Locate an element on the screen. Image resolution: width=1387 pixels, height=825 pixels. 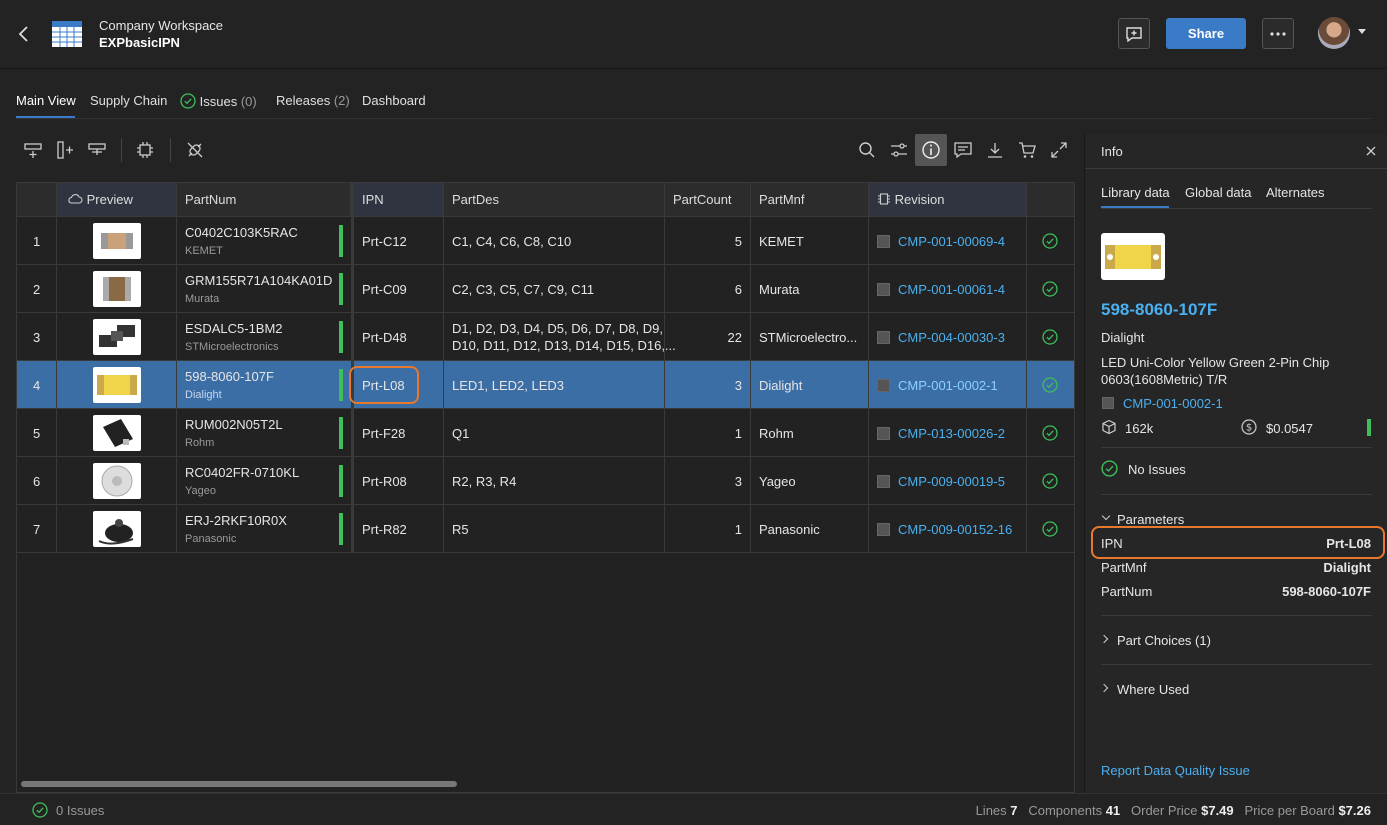
partnum-cell: RC0402FR-0710KL Yageo is located at coordinates (264, 481).